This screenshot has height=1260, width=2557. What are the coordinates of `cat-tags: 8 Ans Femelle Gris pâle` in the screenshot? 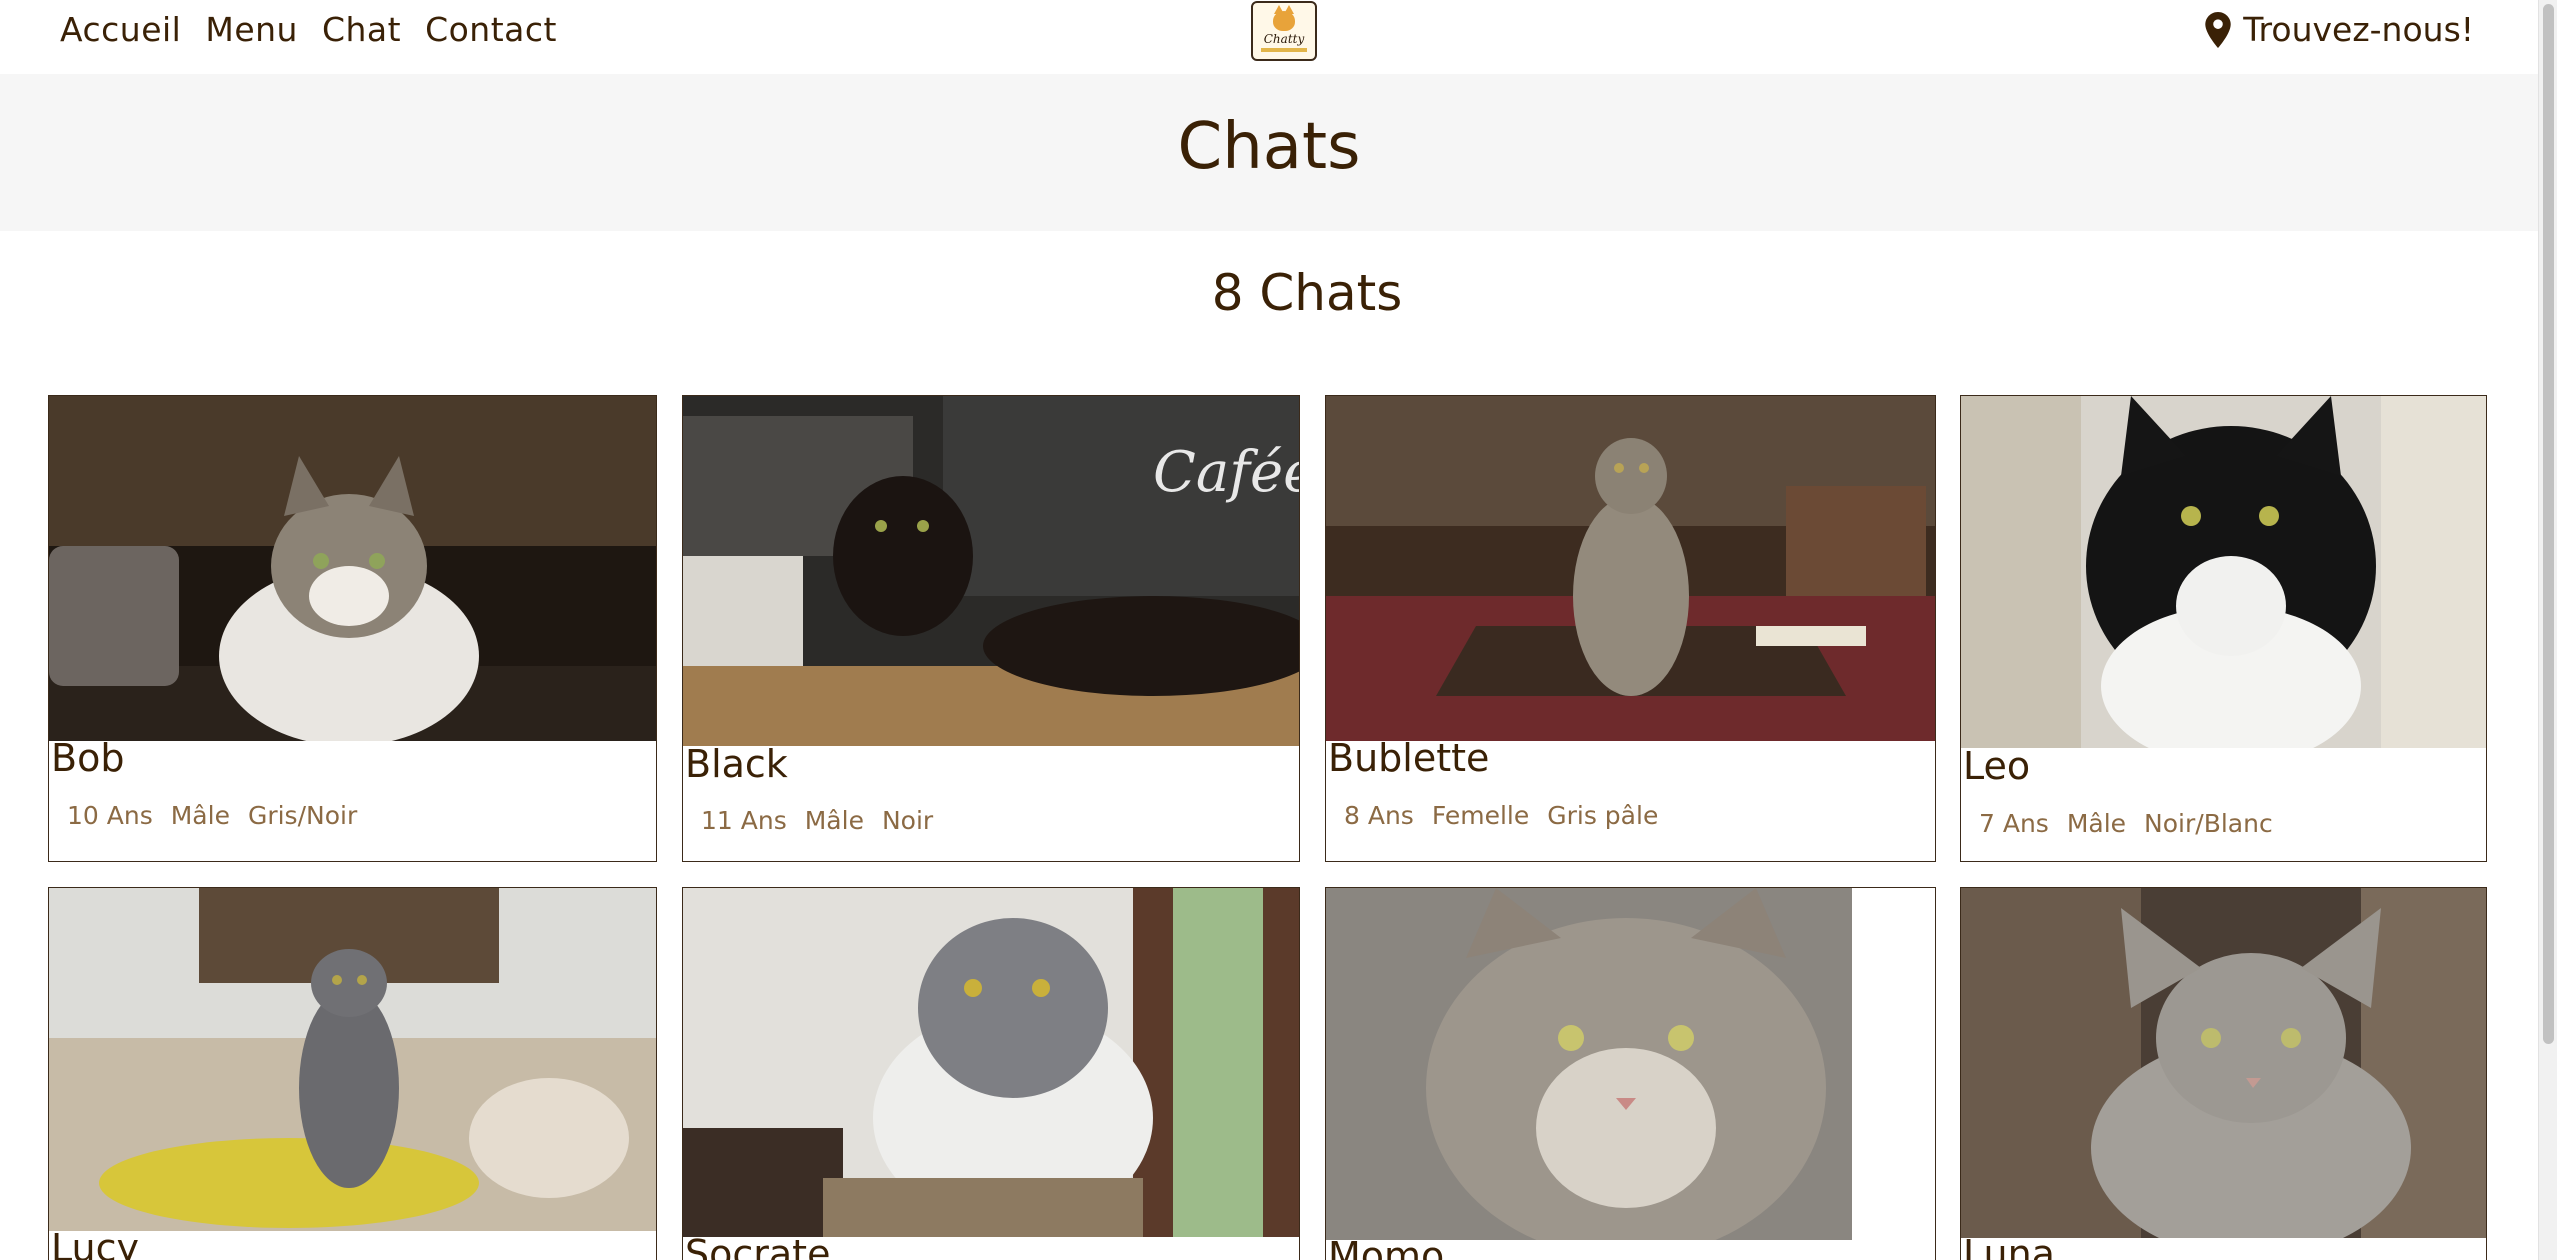 It's located at (1501, 815).